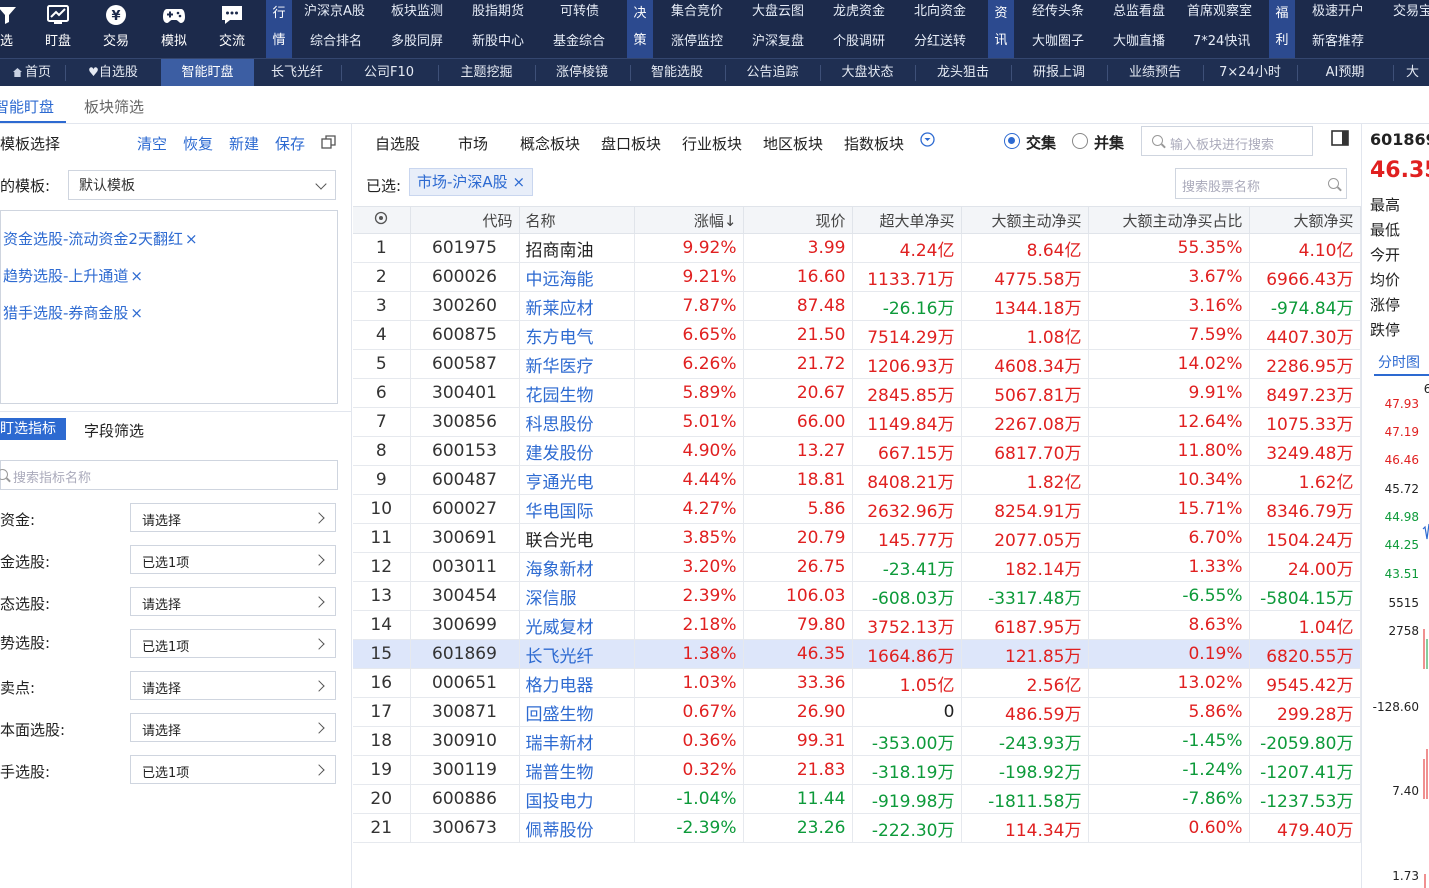 This screenshot has height=888, width=1429. Describe the element at coordinates (279, 29) in the screenshot. I see `group-market-label: 行 情` at that location.